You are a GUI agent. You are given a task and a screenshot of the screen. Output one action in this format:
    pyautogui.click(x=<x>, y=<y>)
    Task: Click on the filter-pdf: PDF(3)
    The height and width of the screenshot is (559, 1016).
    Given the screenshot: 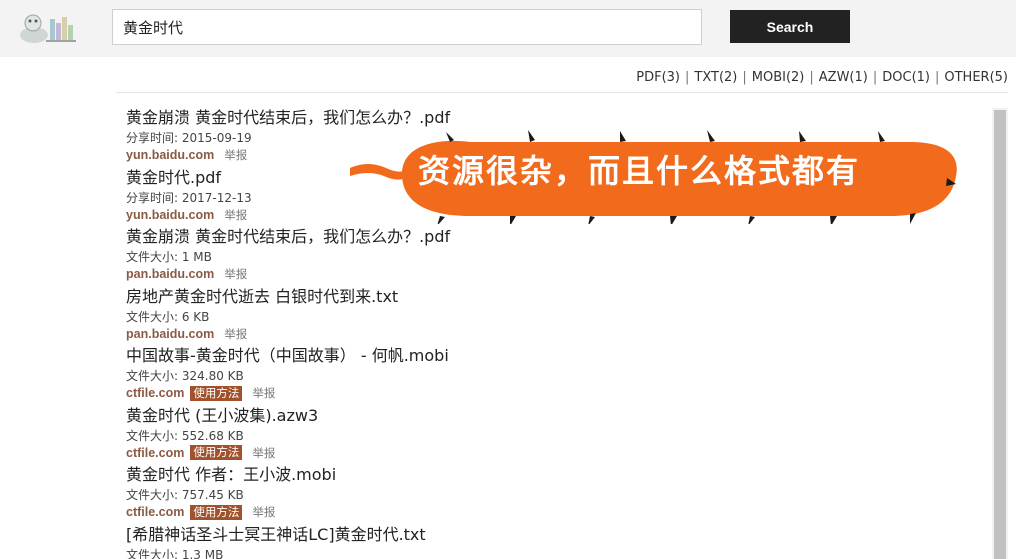 What is the action you would take?
    pyautogui.click(x=658, y=77)
    